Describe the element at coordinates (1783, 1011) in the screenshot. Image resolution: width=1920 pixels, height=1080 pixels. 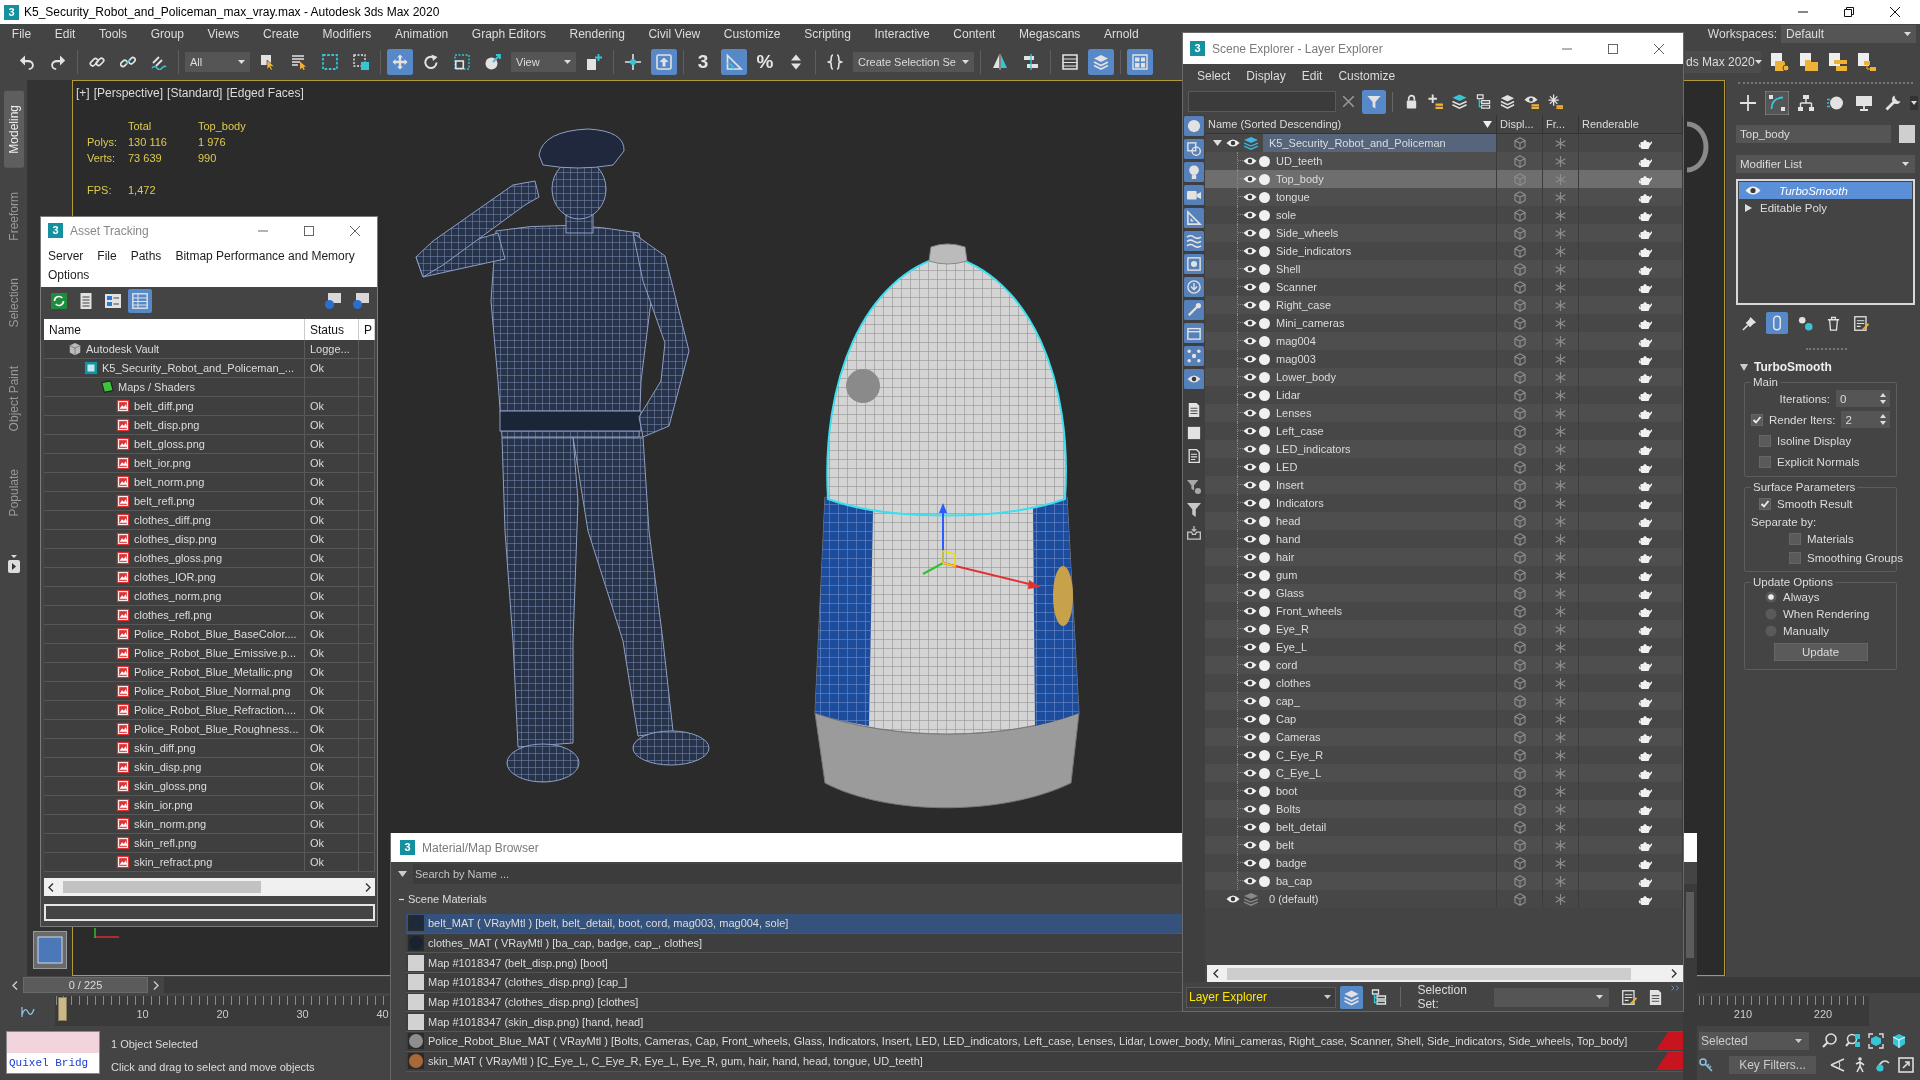
I see `trackbar: 210 220` at that location.